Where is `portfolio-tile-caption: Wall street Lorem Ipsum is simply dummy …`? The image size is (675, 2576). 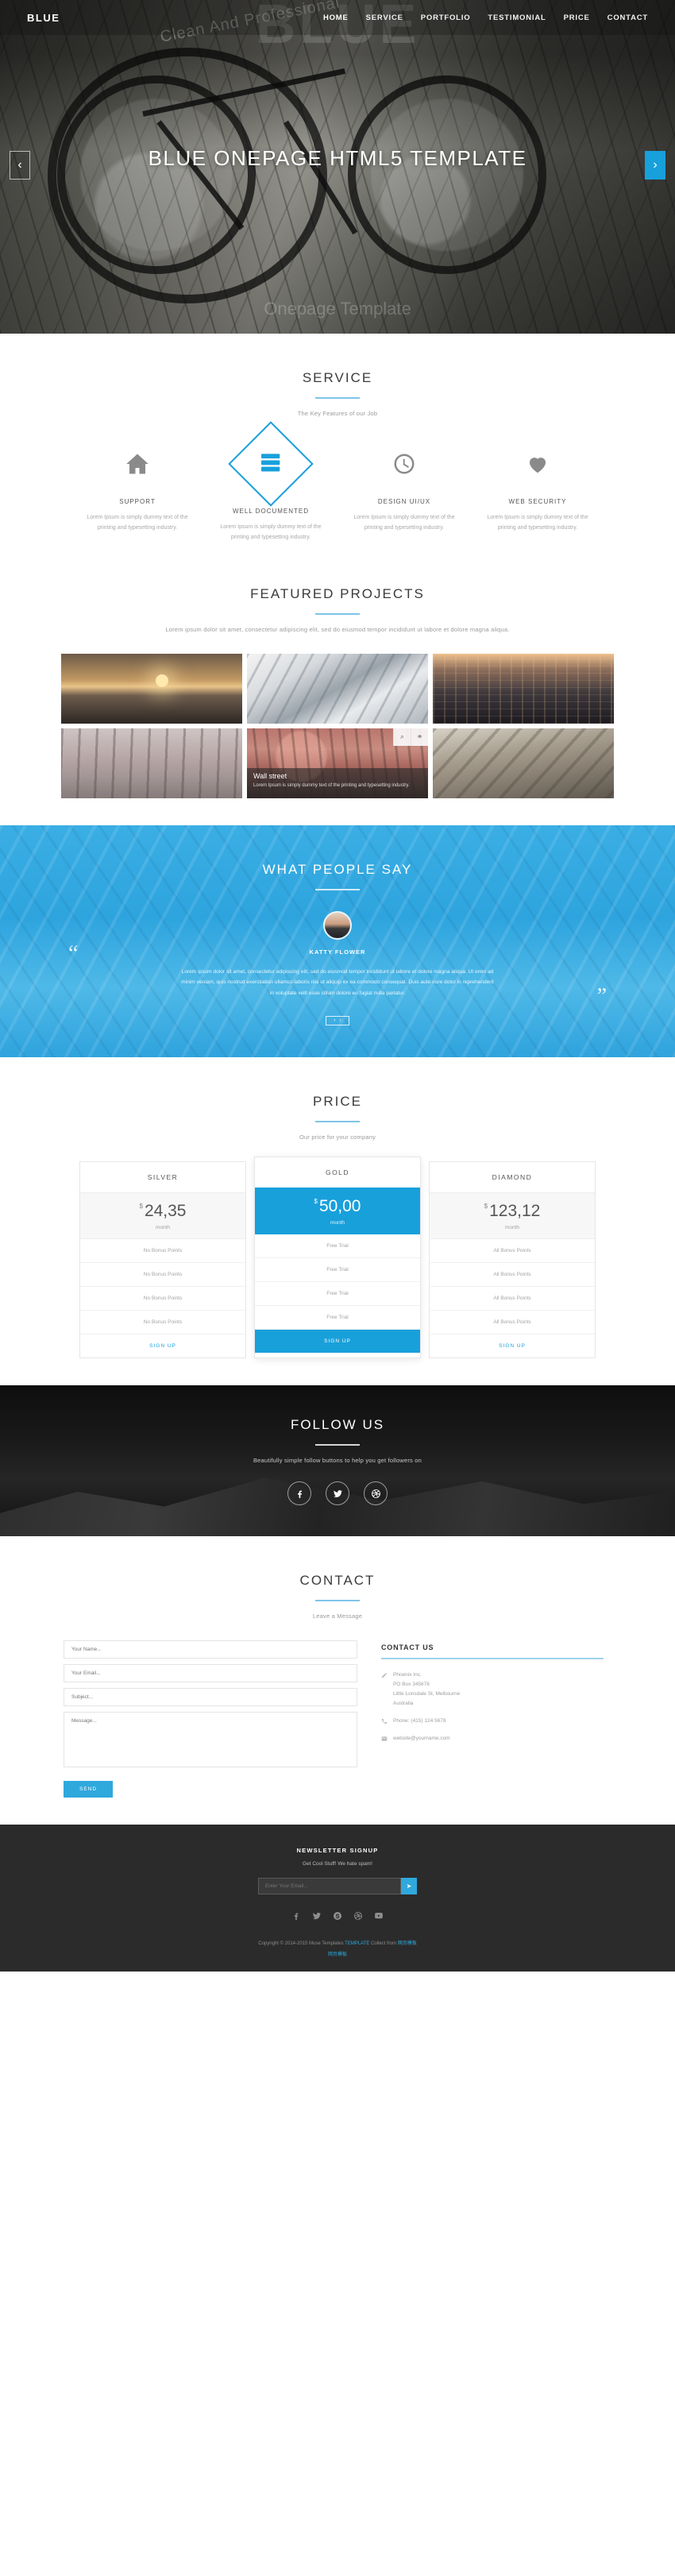
portfolio-tile-caption: Wall street Lorem Ipsum is simply dummy … is located at coordinates (337, 782).